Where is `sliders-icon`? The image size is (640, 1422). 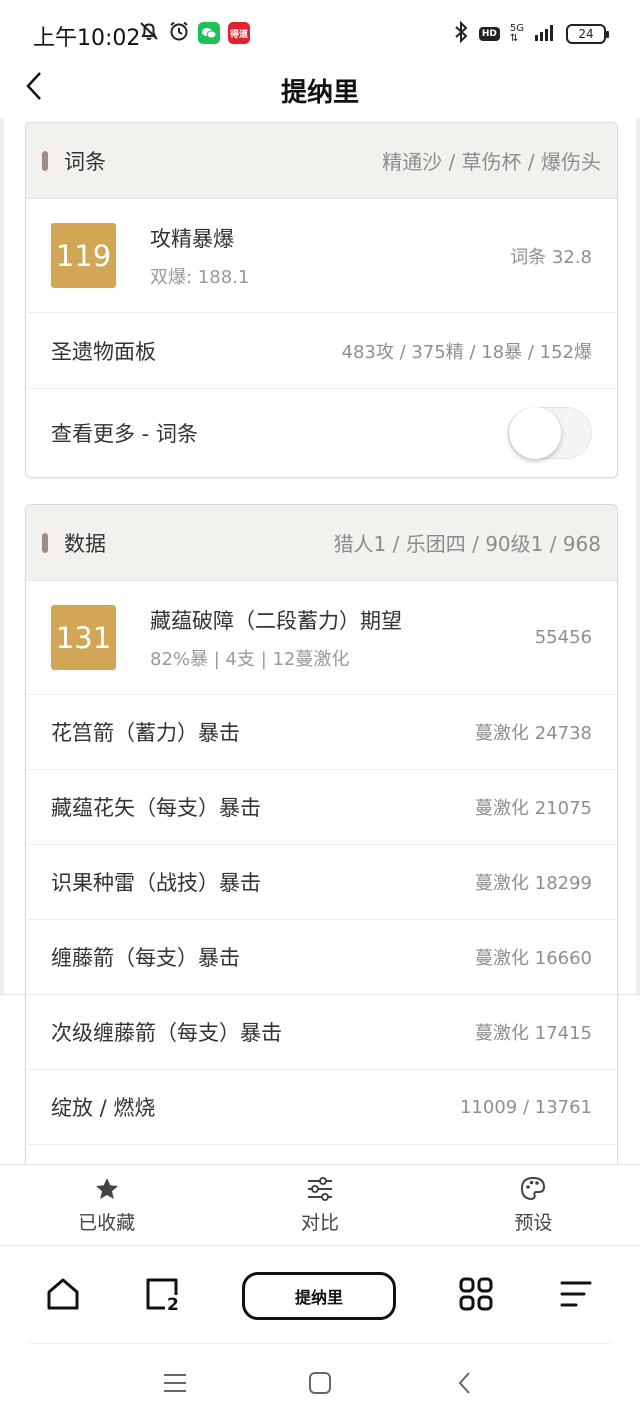 sliders-icon is located at coordinates (319, 1188).